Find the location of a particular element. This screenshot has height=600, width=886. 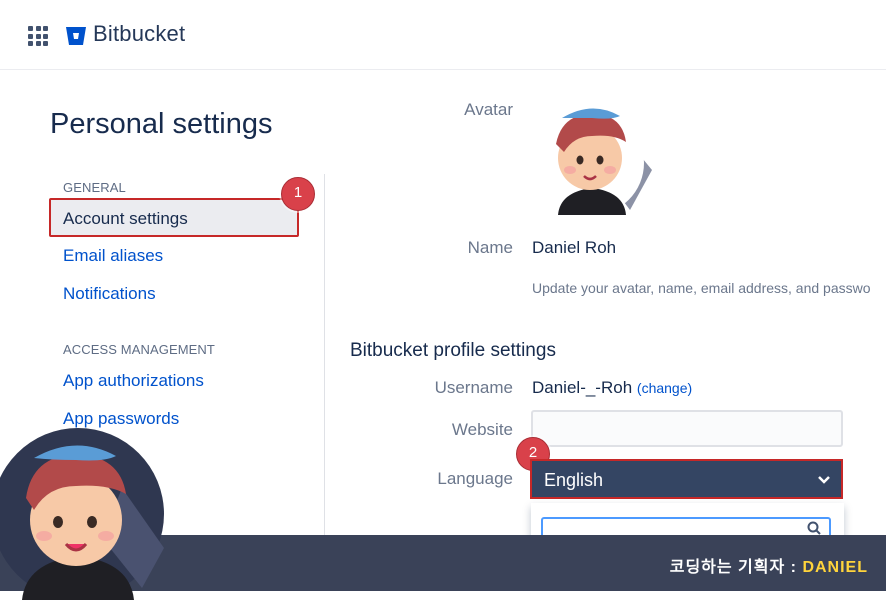

avatar-label: Avatar is located at coordinates (488, 109).